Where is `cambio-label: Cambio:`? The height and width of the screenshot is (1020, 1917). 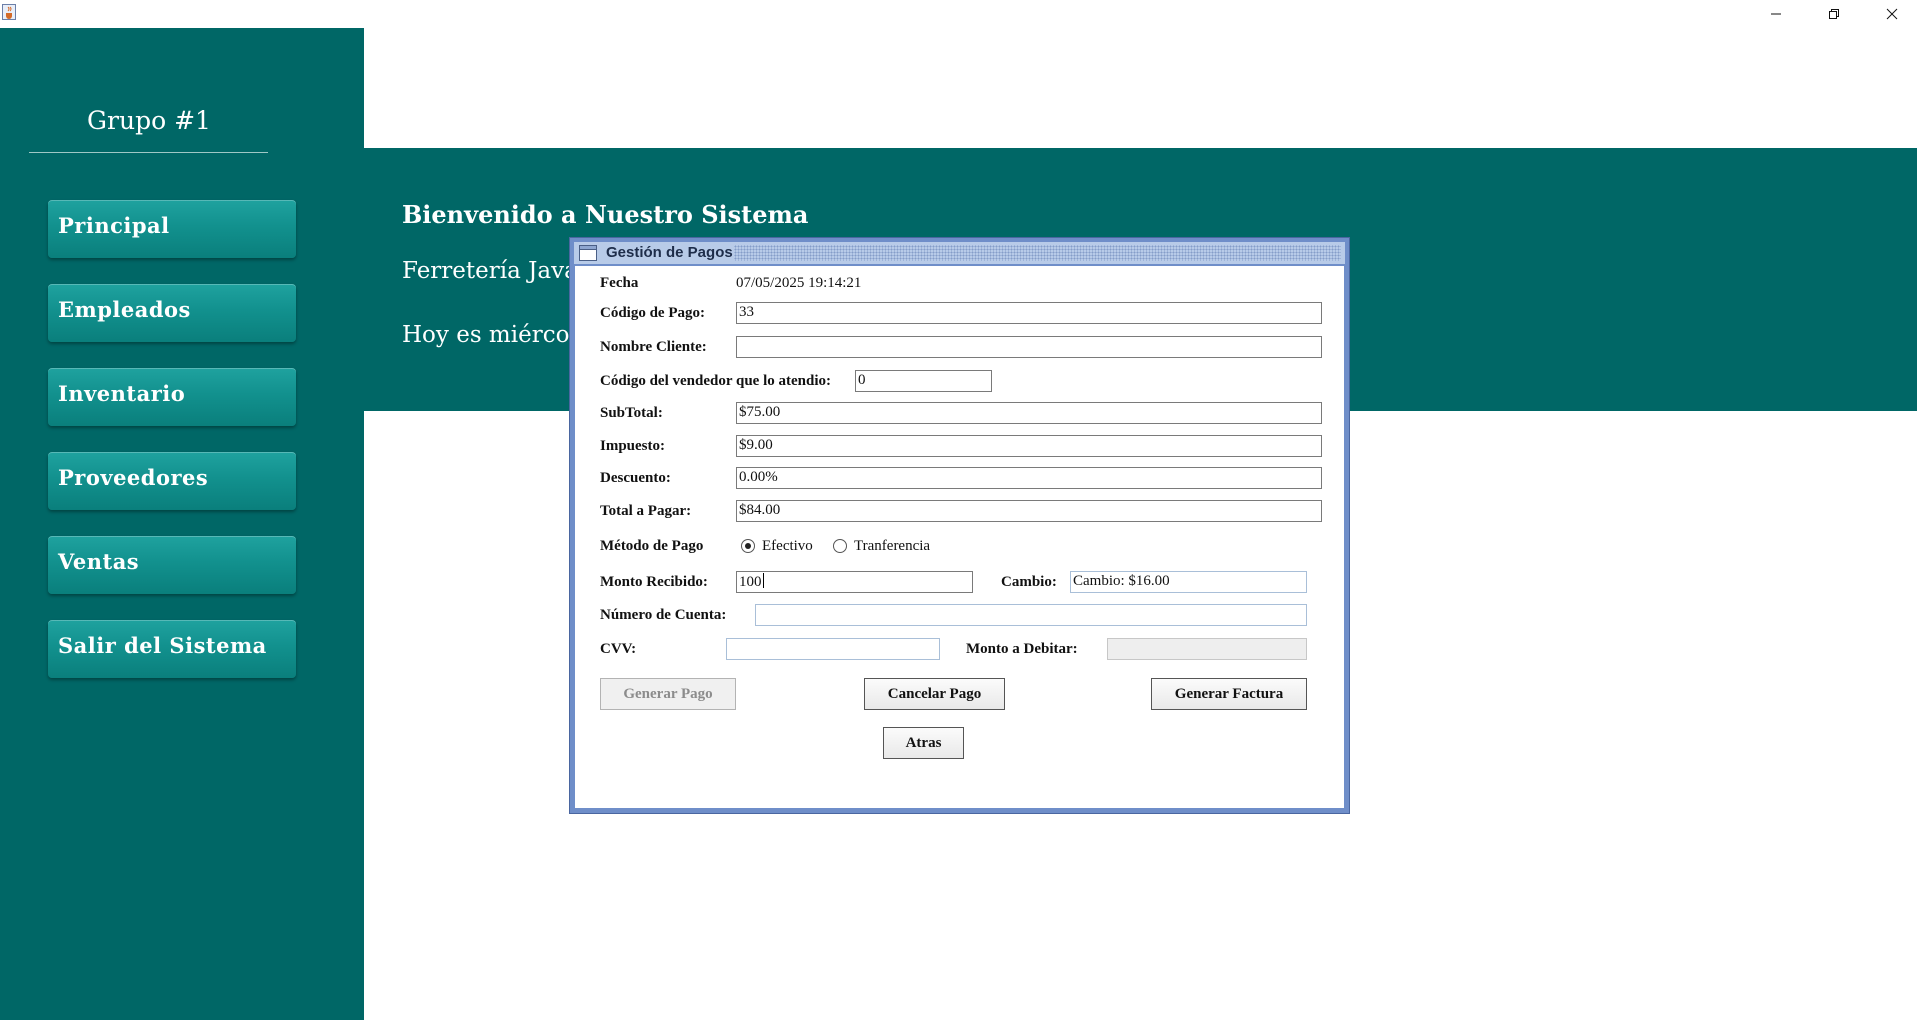 cambio-label: Cambio: is located at coordinates (1029, 582).